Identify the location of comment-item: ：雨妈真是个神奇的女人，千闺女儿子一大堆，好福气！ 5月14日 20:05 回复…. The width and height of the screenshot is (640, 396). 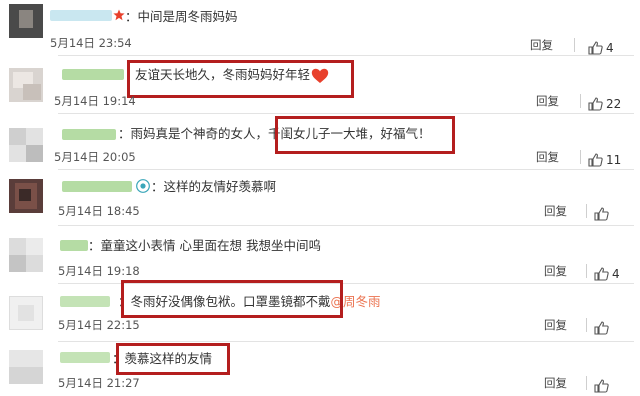
(320, 142).